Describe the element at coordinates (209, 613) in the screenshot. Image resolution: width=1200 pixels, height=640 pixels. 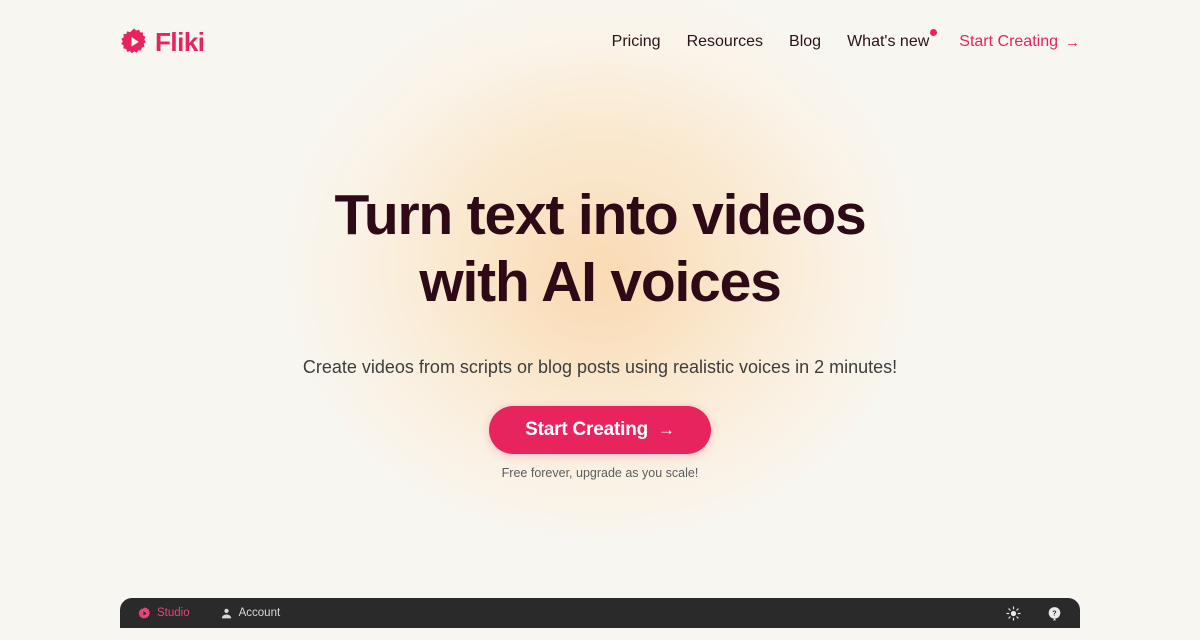
I see `app-bar-nav: Studio Account` at that location.